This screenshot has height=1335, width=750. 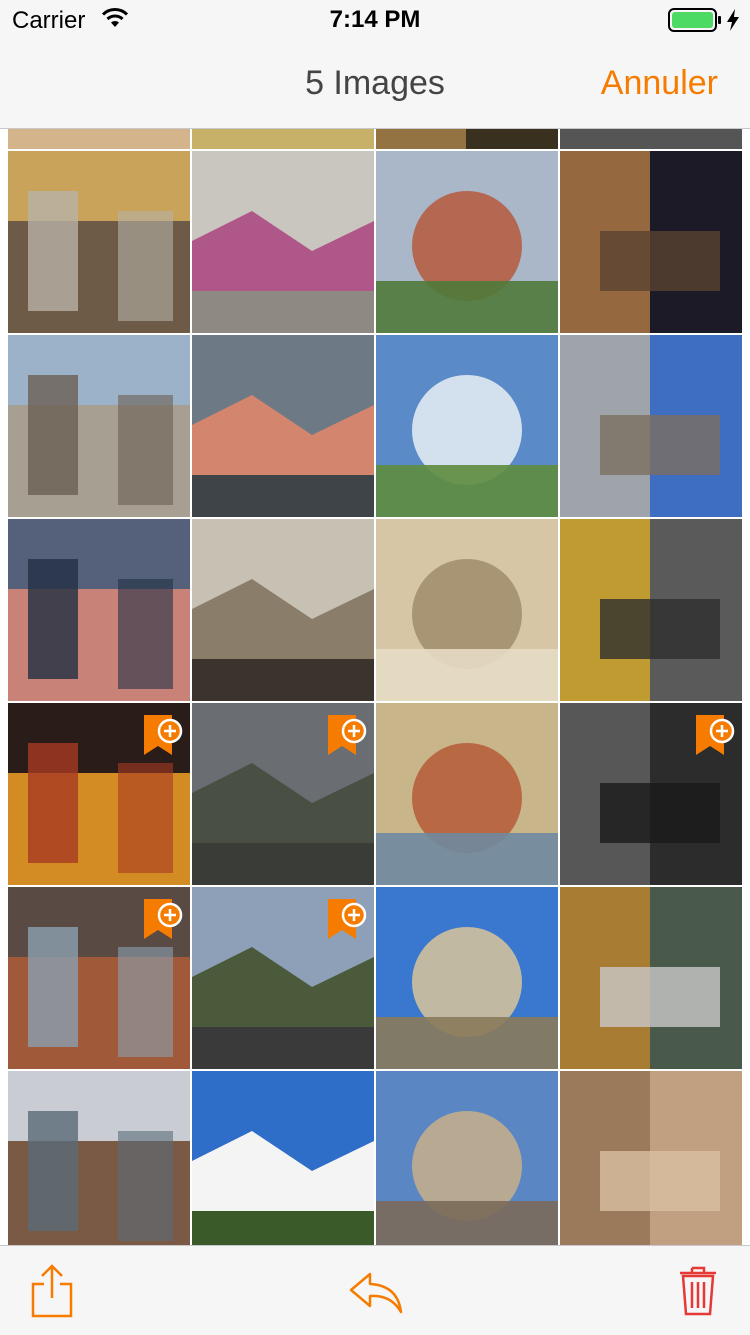 I want to click on bottom-toolbar, so click(x=375, y=1290).